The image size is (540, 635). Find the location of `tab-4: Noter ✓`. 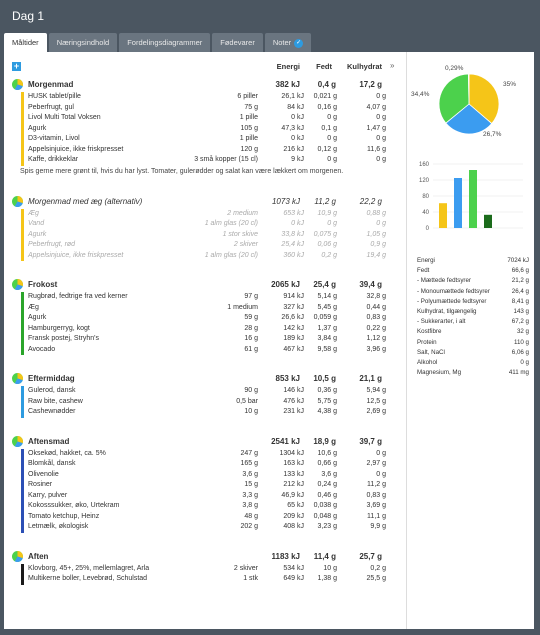

tab-4: Noter ✓ is located at coordinates (288, 42).